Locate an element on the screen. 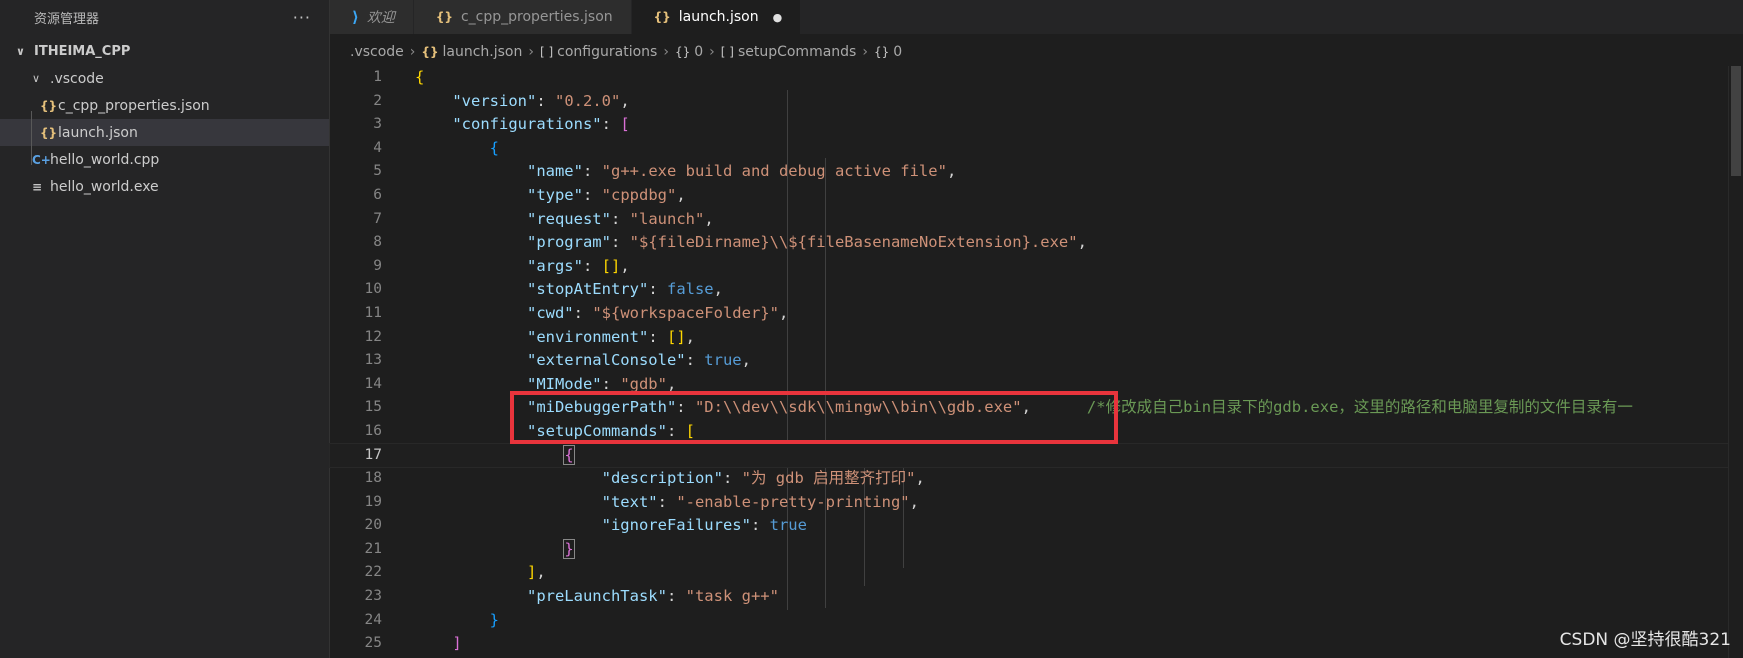 The height and width of the screenshot is (658, 1743). json-string: "cppdbg" is located at coordinates (639, 194).